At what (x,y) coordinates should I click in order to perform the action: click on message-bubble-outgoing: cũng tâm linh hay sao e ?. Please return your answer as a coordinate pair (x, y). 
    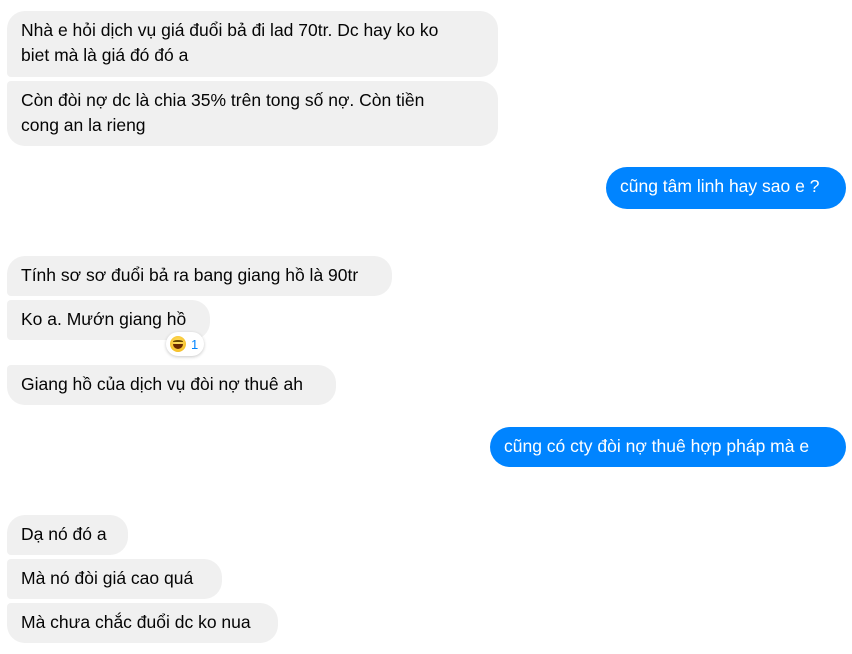
    Looking at the image, I should click on (726, 188).